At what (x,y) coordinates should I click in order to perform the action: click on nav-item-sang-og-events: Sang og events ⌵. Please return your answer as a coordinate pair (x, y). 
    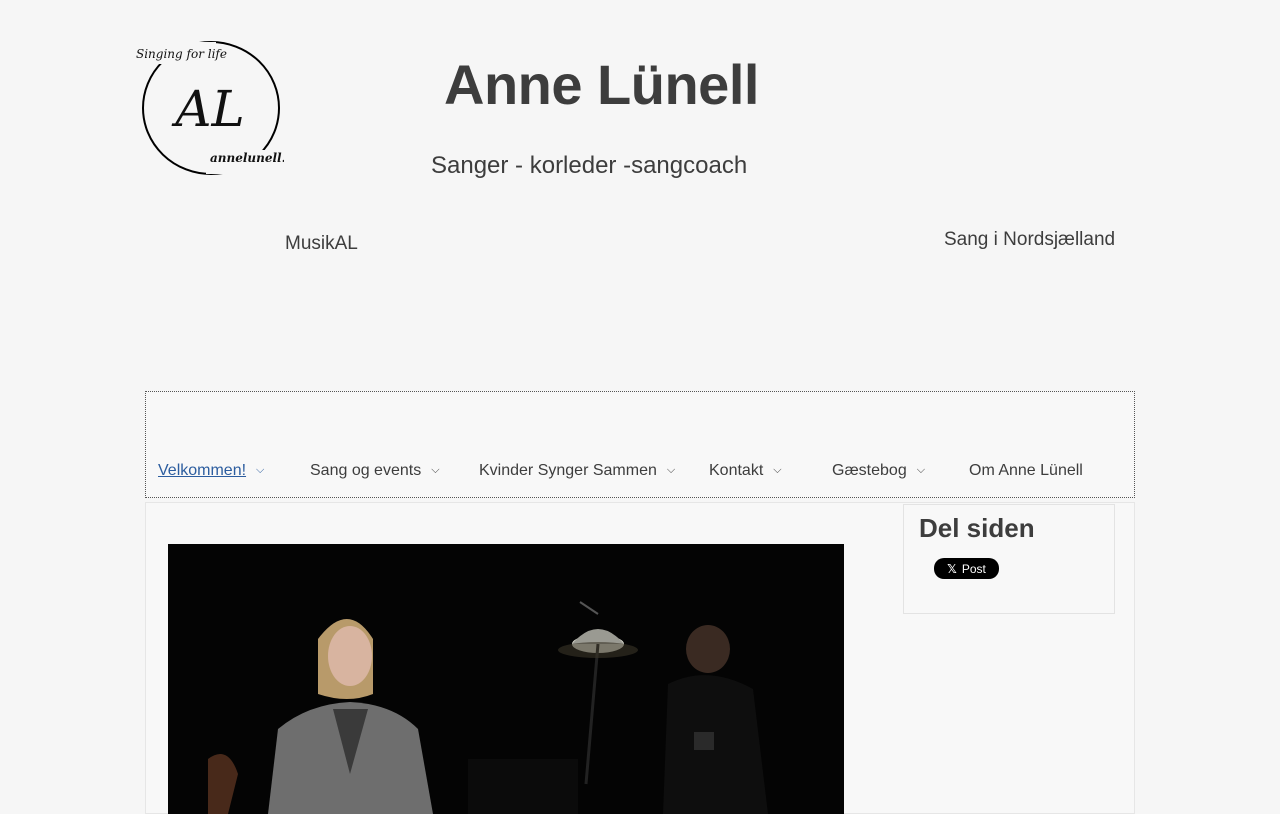
    Looking at the image, I should click on (375, 471).